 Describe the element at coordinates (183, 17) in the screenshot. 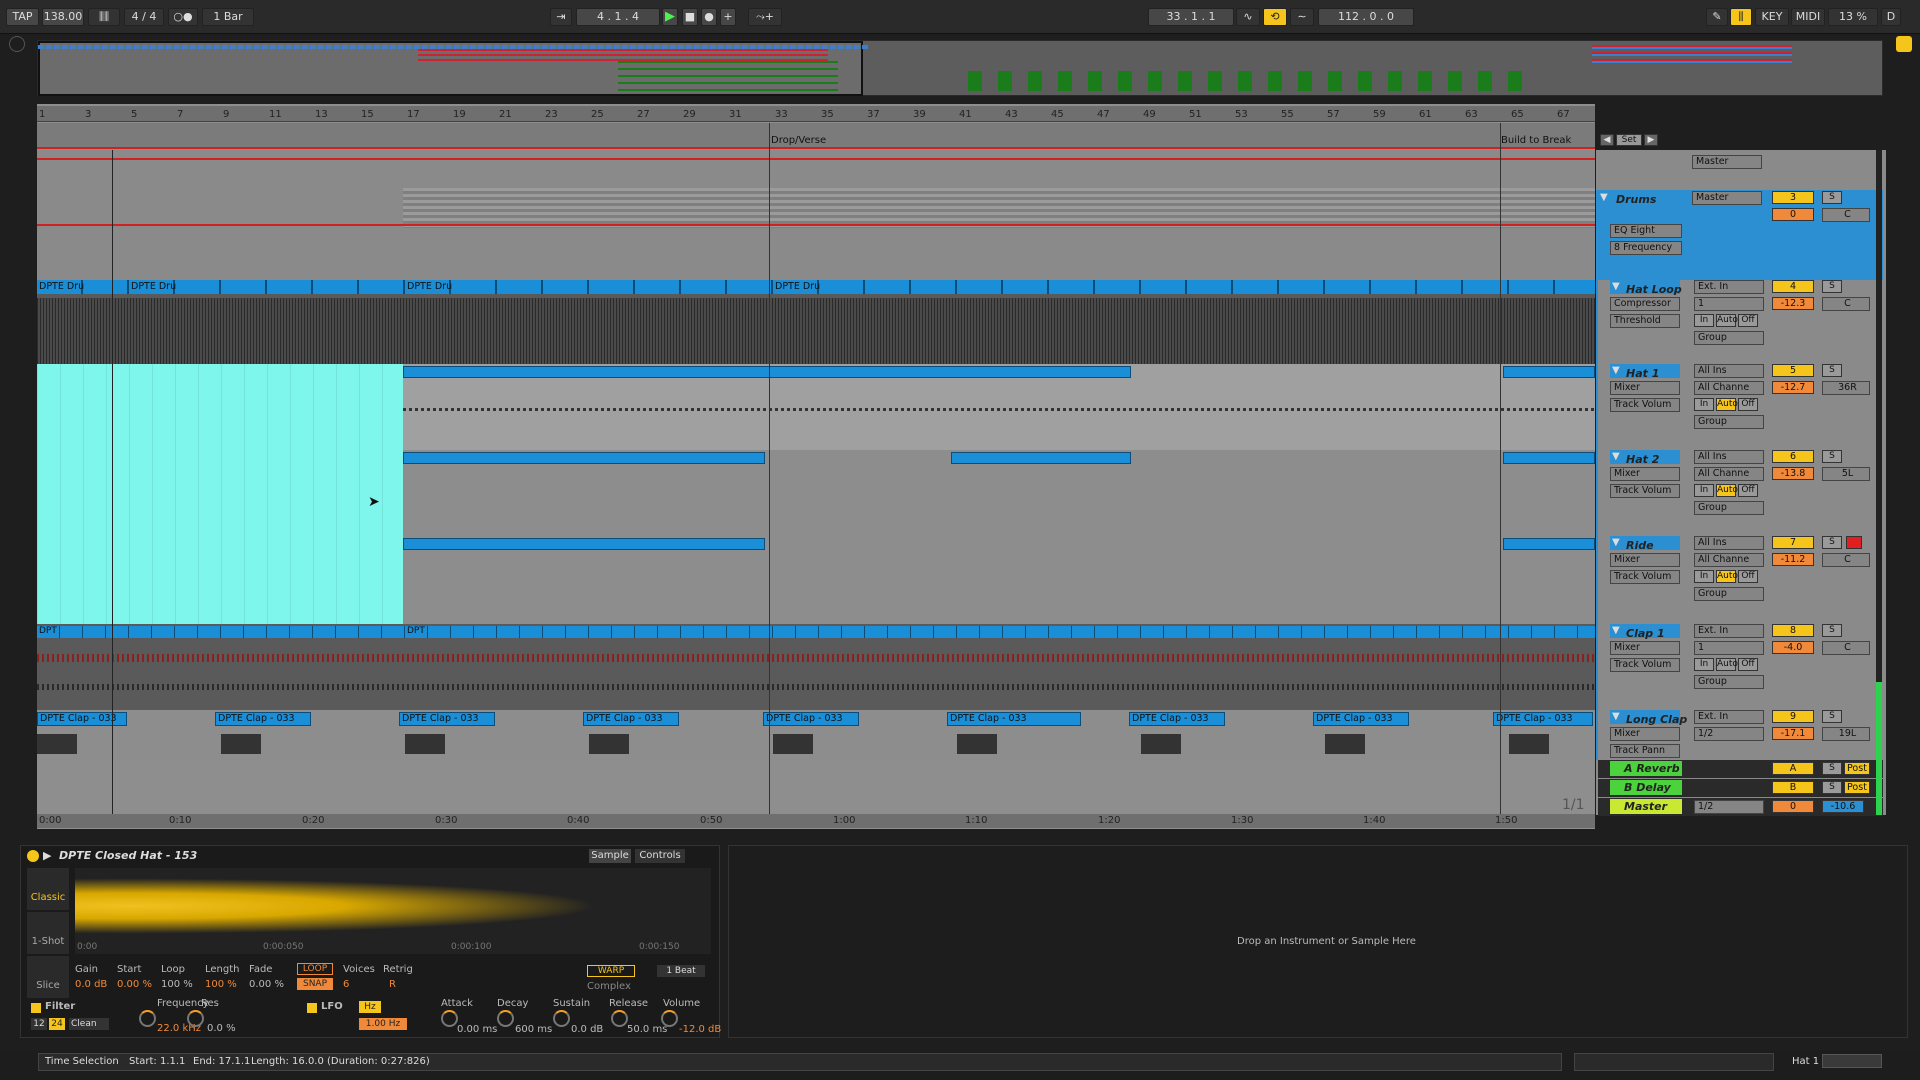

I see `record-quantize-icon: ○●` at that location.